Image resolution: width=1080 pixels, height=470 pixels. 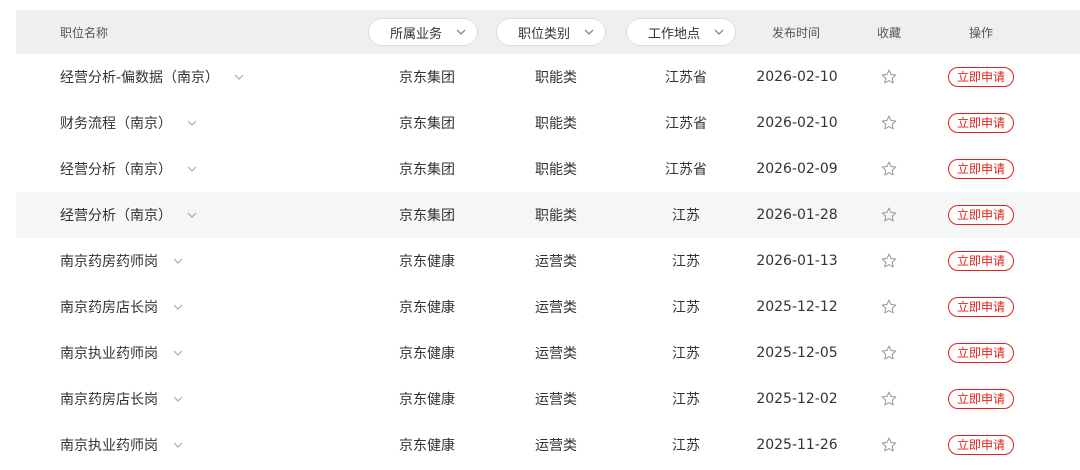 I want to click on table-header: 职位名称 所属业务 职位类别 工作地点 发布时间 收藏 操作, so click(x=548, y=32).